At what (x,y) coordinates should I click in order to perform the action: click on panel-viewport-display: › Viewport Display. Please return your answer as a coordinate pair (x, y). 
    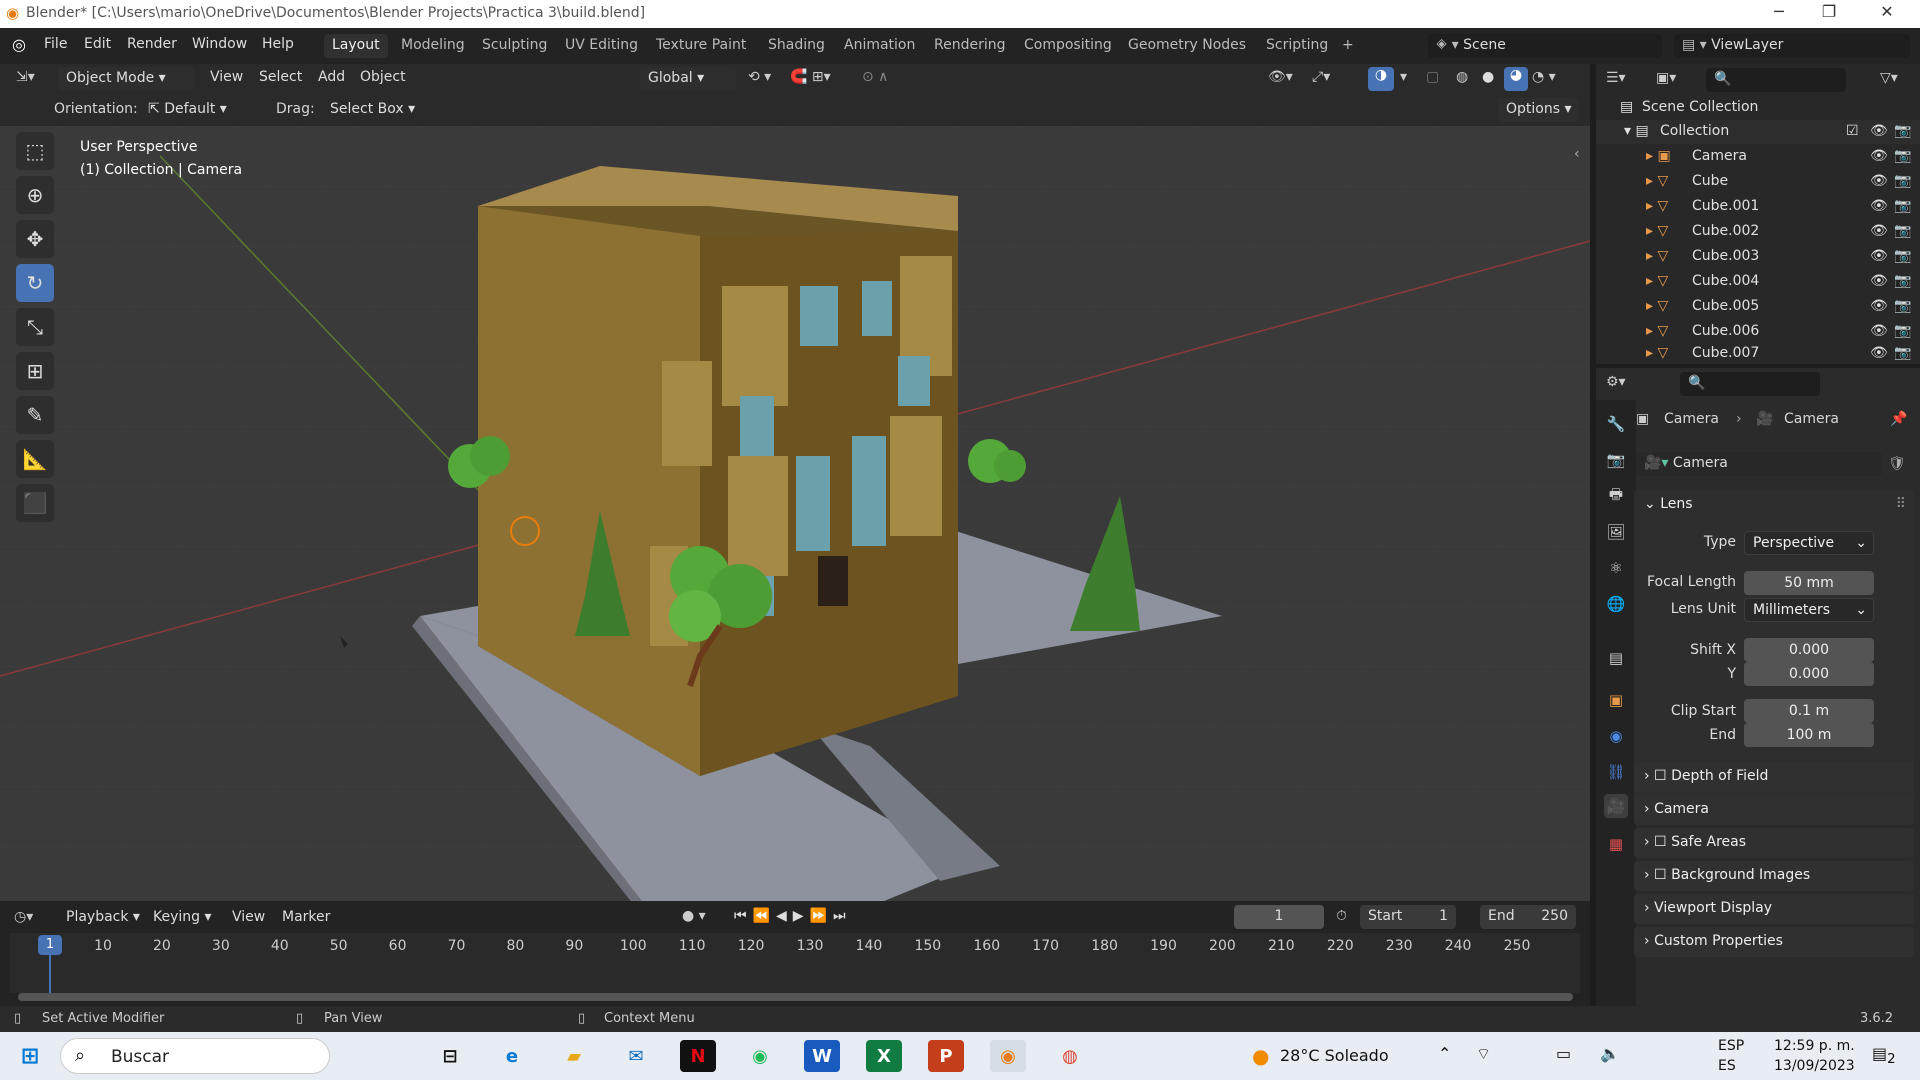
    Looking at the image, I should click on (1774, 909).